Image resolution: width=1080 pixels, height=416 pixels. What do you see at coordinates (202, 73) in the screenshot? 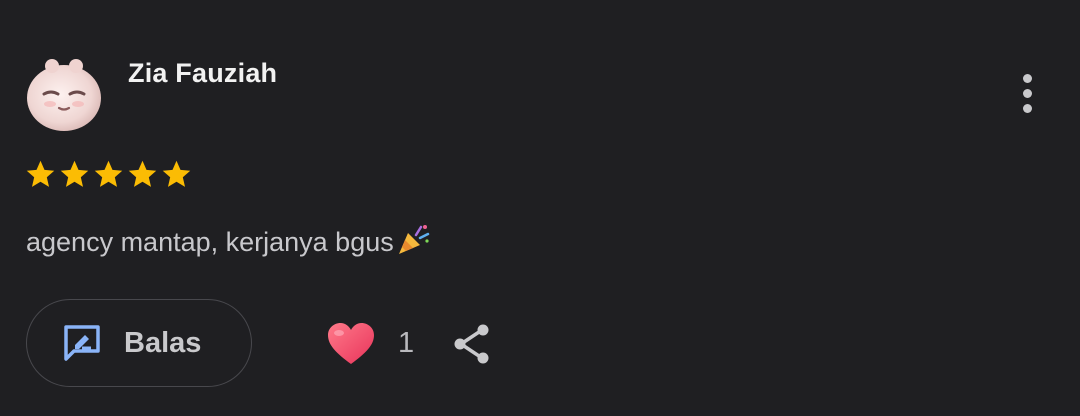
I see `author-name: Zia Fauziah` at bounding box center [202, 73].